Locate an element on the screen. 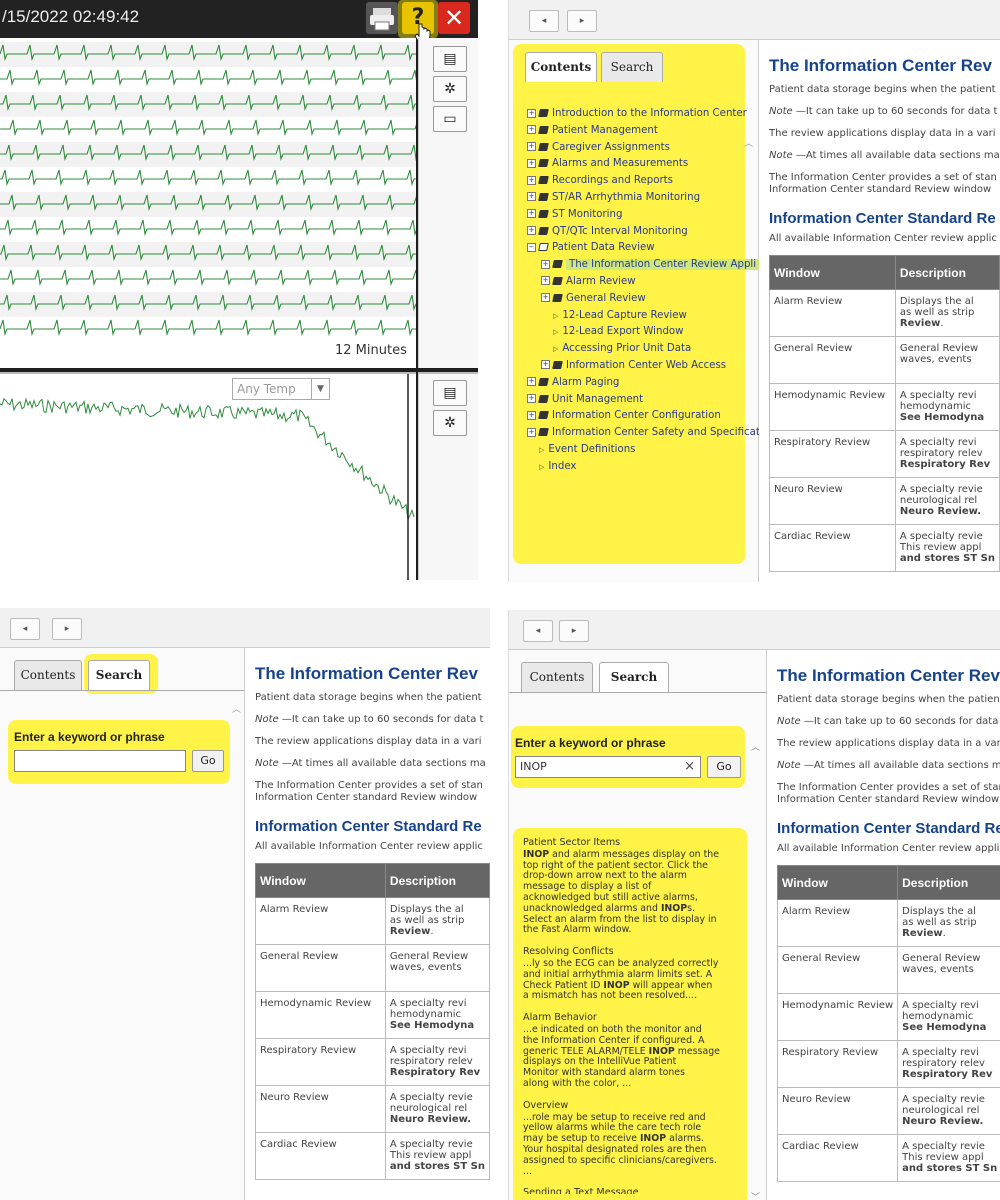 Image resolution: width=1000 pixels, height=1200 pixels. tree-item: + Alarm Review is located at coordinates (643, 282).